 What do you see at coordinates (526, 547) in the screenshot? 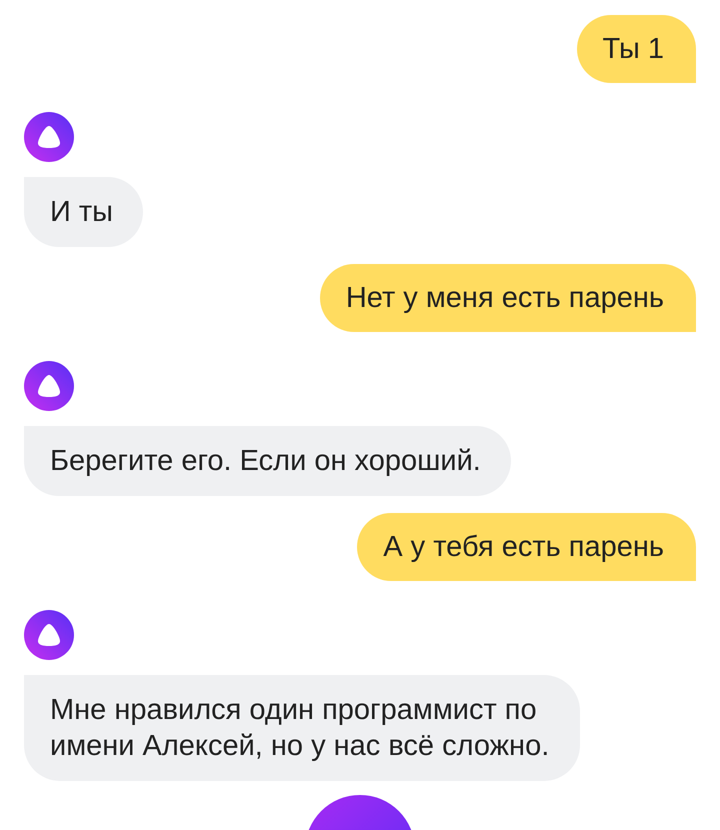
I see `user-message: А у тебя есть парень` at bounding box center [526, 547].